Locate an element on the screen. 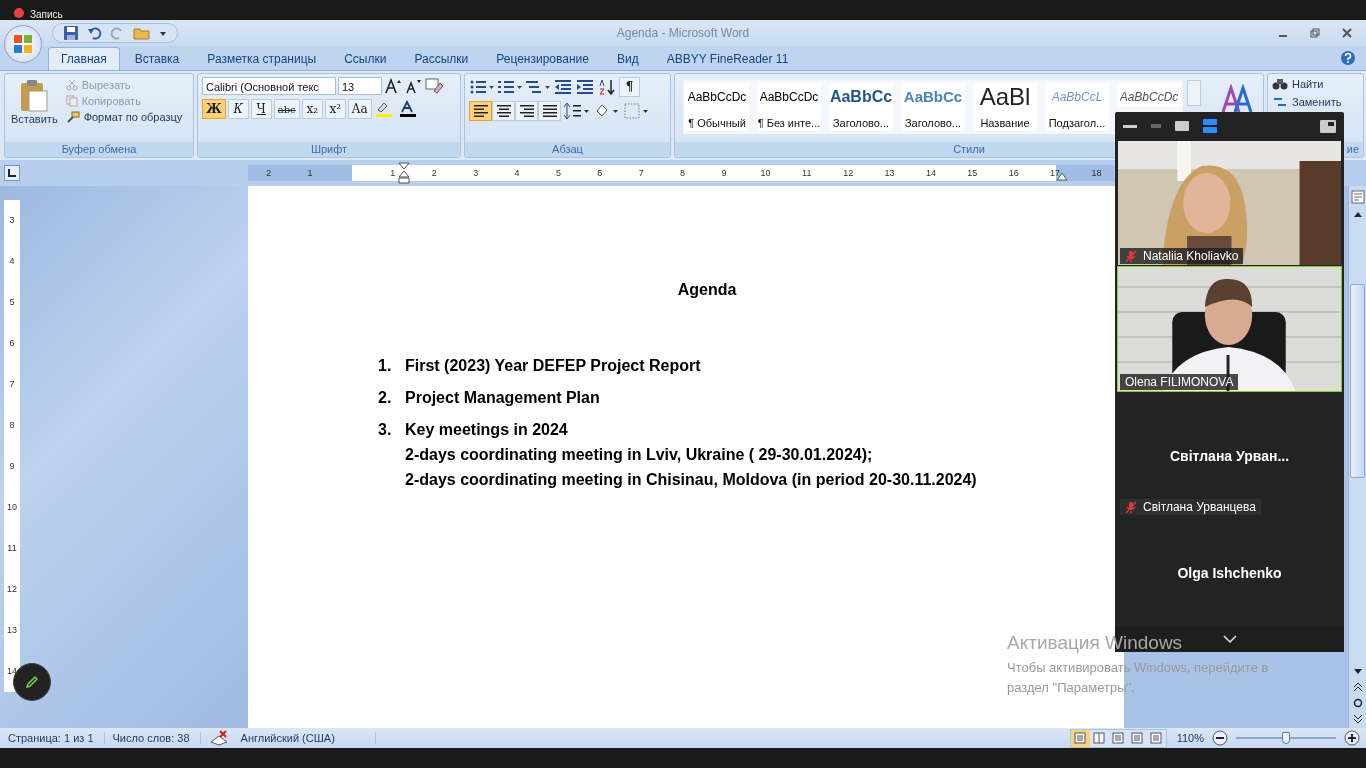 The image size is (1366, 768). grow-font-icon is located at coordinates (393, 86).